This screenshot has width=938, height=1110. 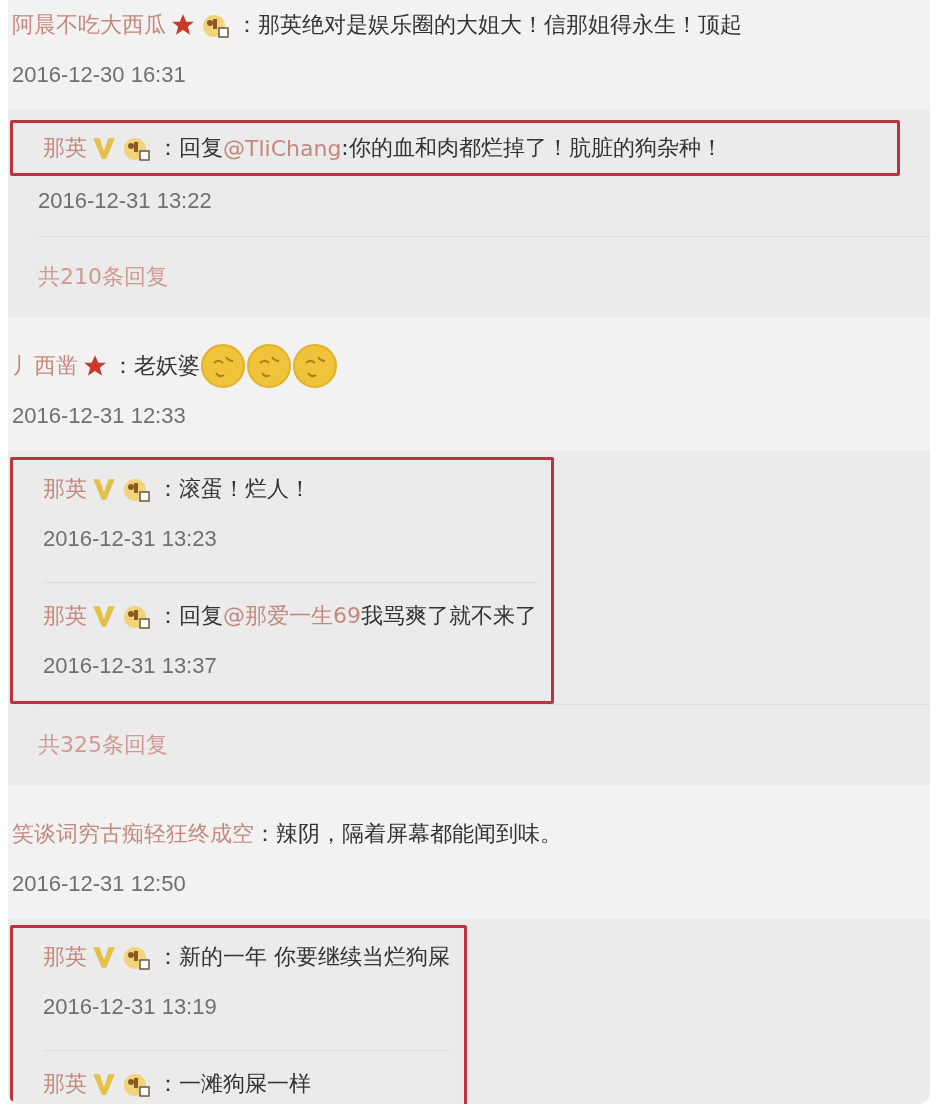 I want to click on more-replies-link: 共325条回复, so click(x=103, y=745).